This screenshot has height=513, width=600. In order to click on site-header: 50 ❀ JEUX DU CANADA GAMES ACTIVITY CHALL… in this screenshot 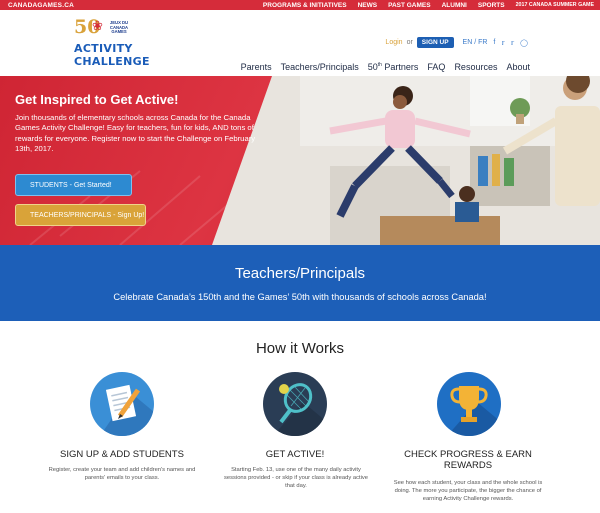, I will do `click(300, 43)`.